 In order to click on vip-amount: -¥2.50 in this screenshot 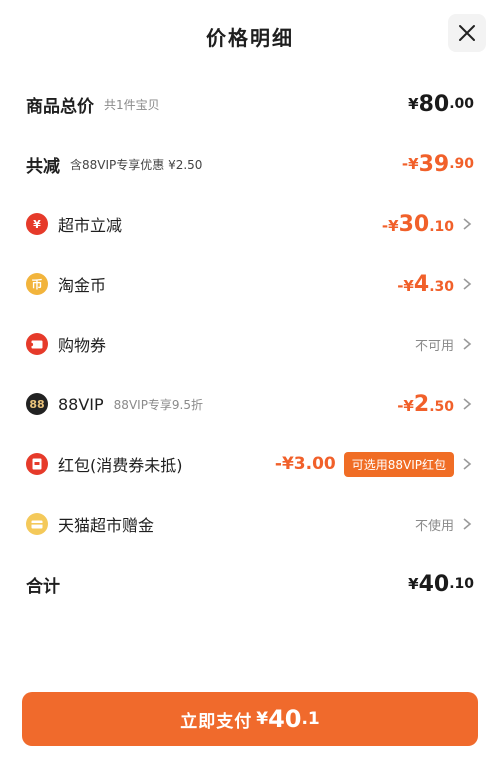, I will do `click(425, 404)`.